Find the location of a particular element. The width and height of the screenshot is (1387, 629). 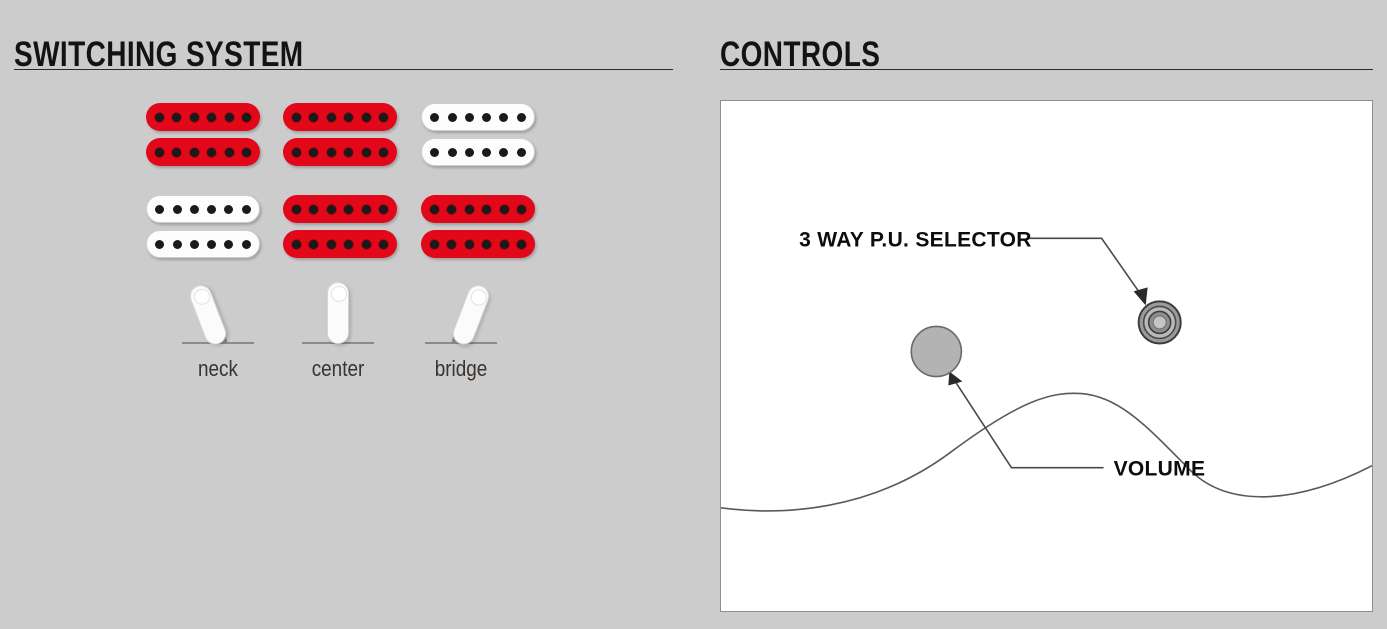

pickup-row1-col2 is located at coordinates (340, 134).